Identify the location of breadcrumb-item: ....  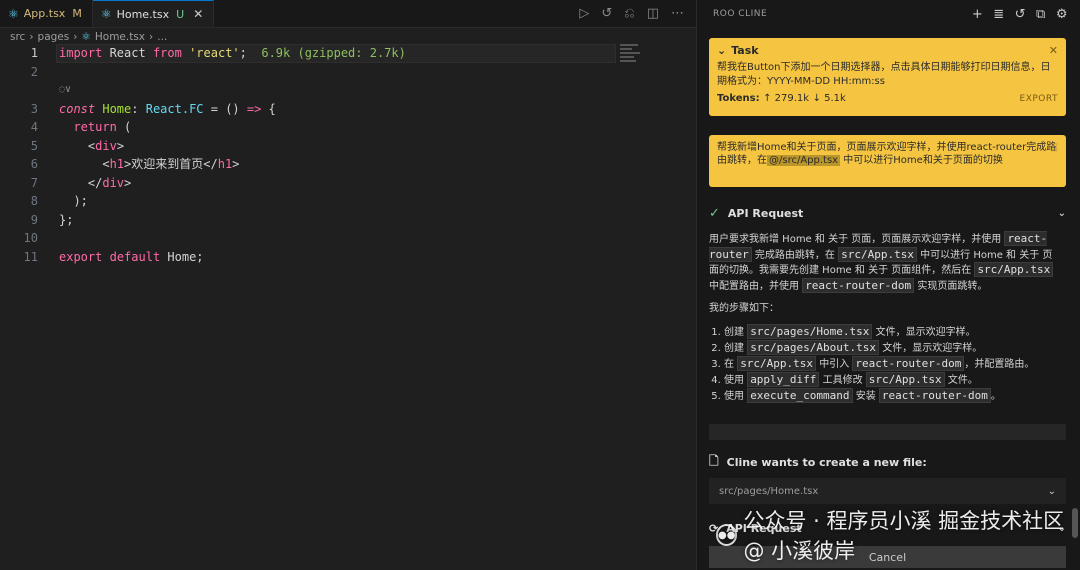
(162, 37).